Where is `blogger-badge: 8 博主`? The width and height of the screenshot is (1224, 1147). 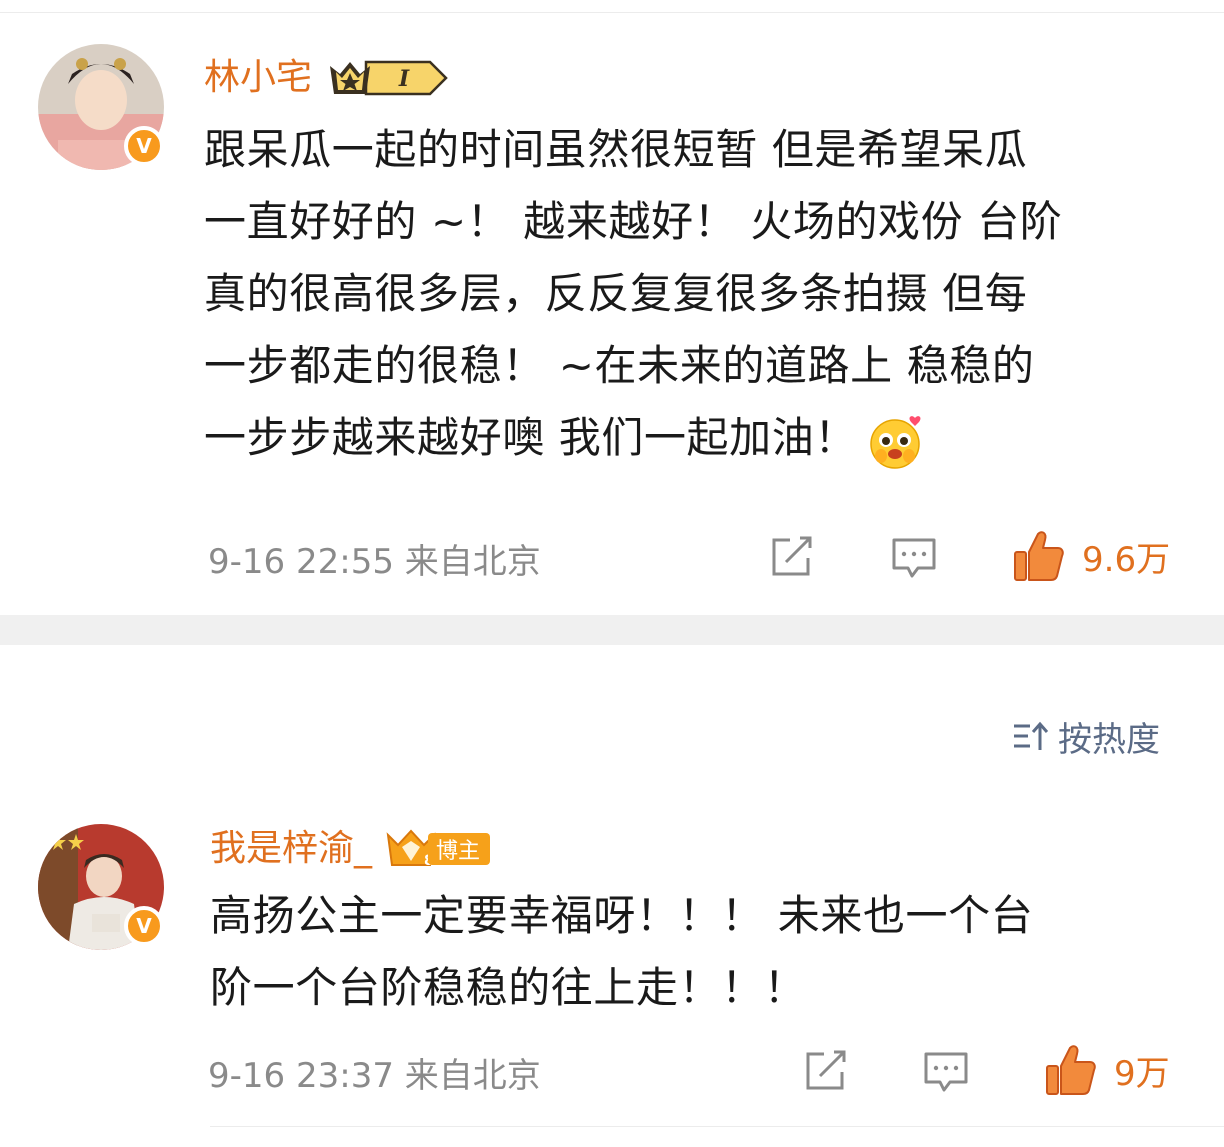 blogger-badge: 8 博主 is located at coordinates (437, 849).